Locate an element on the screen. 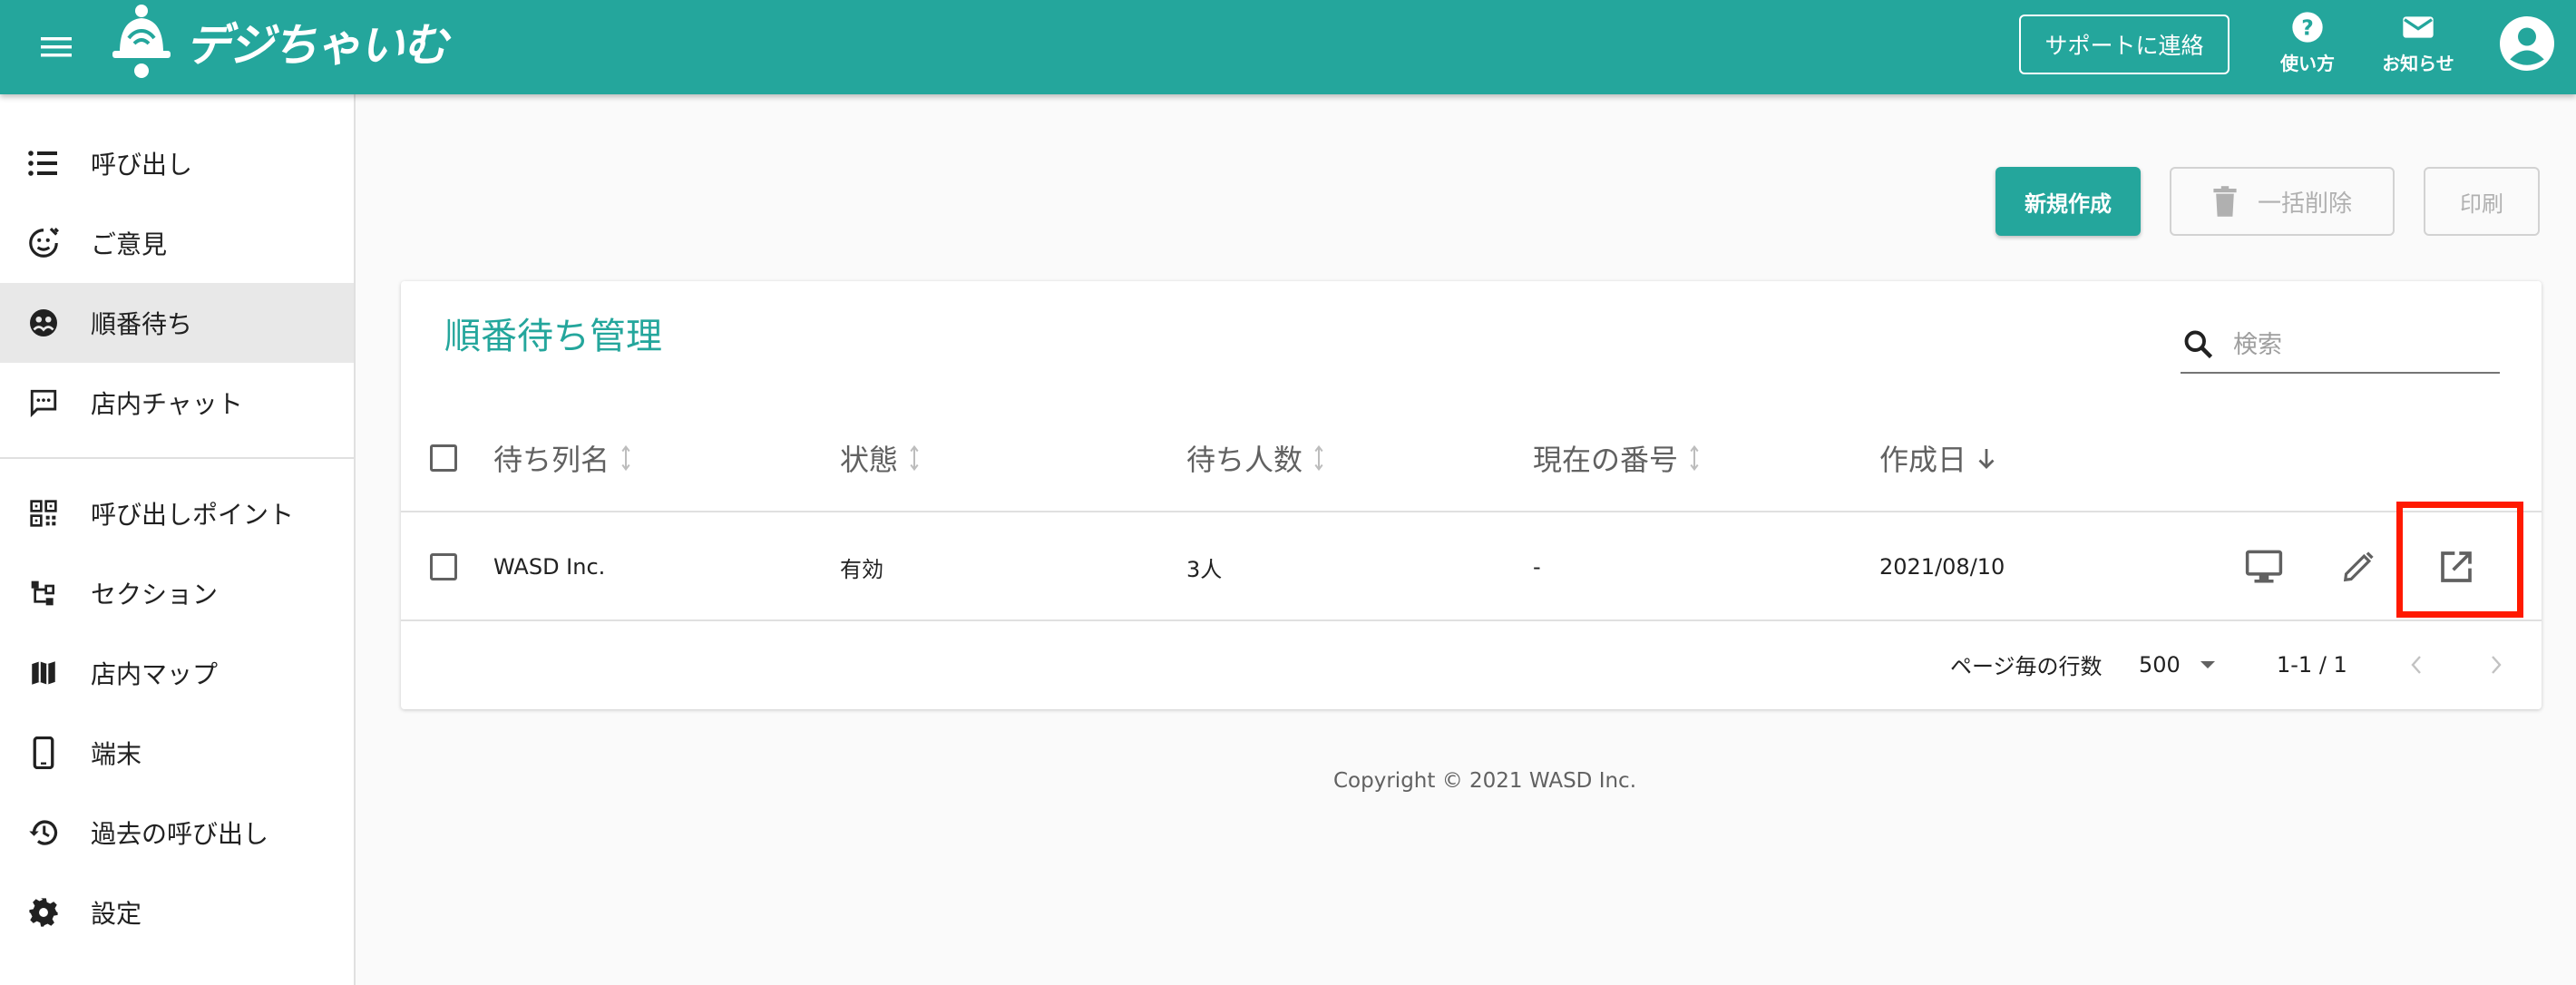 The width and height of the screenshot is (2576, 985). sidebar-item-section: セクション is located at coordinates (177, 593).